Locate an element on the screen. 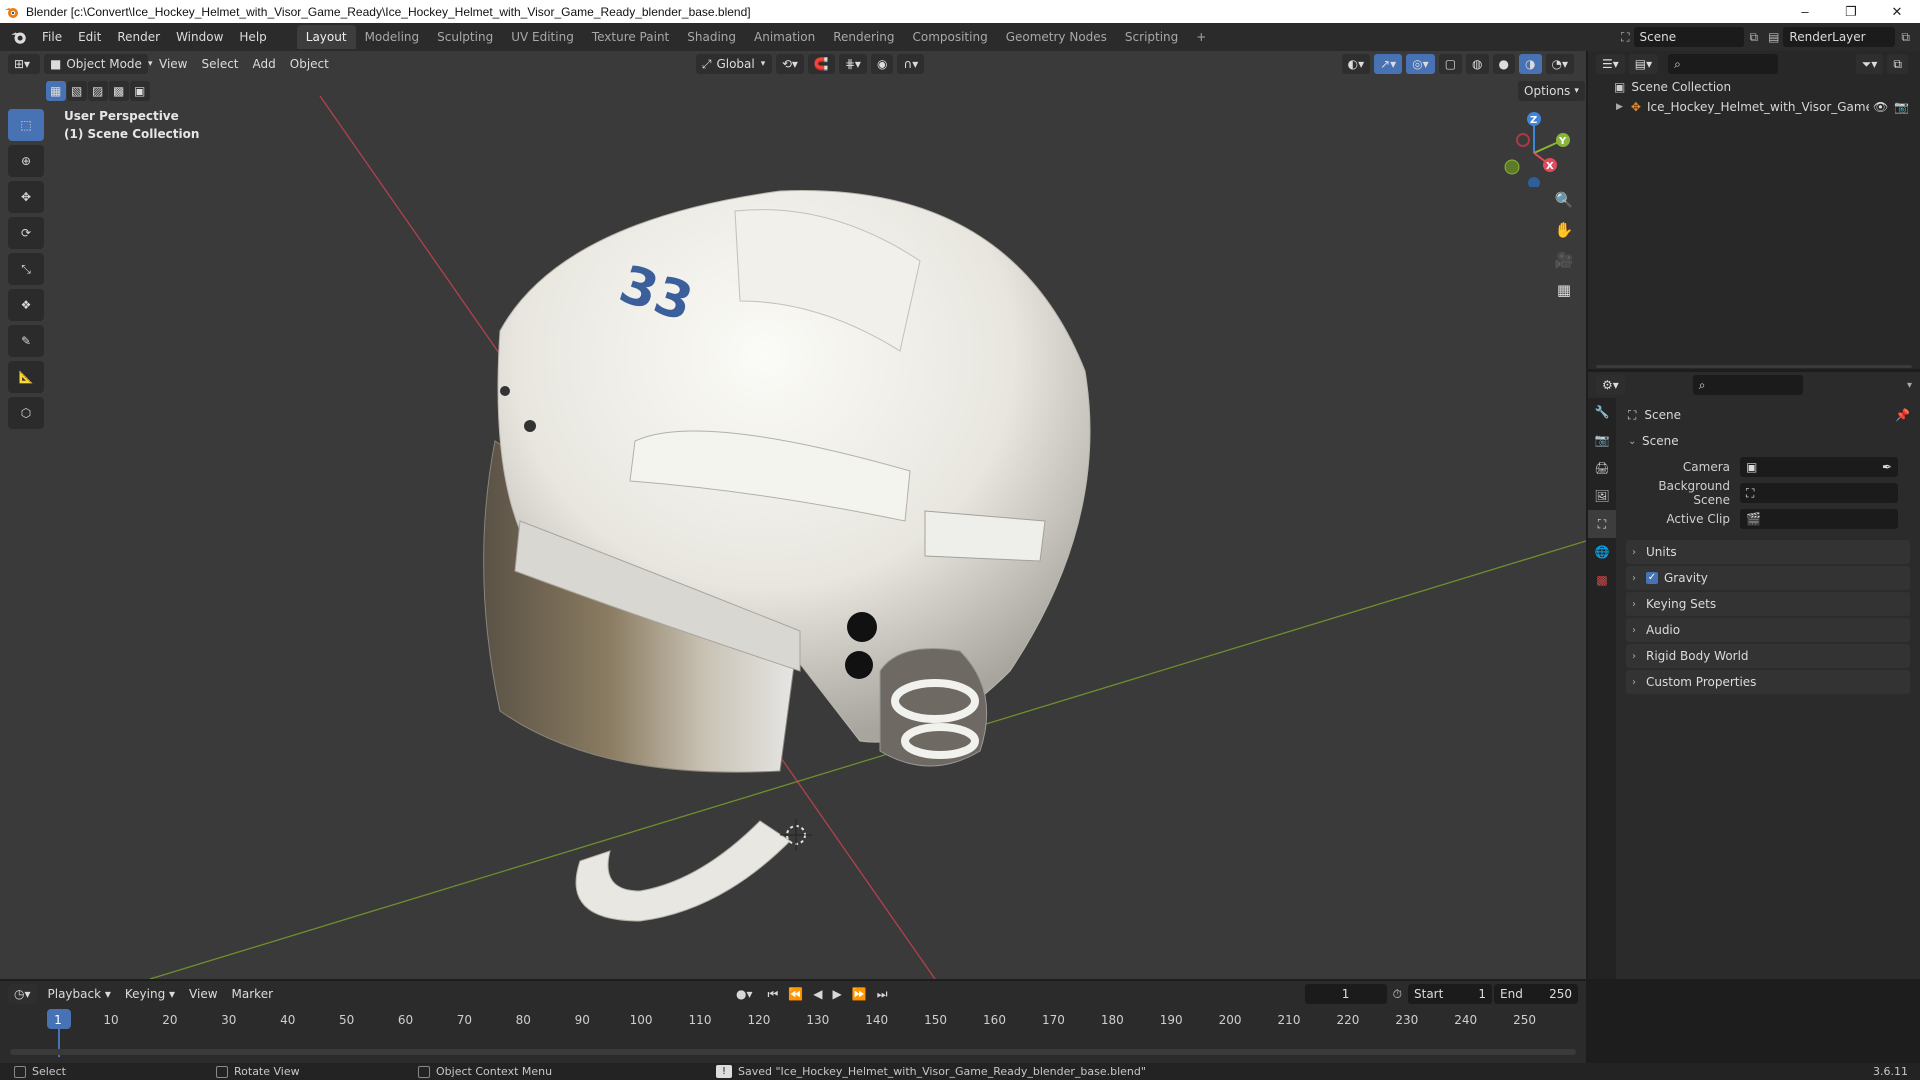 Image resolution: width=1920 pixels, height=1080 pixels. gizmo-neg-x is located at coordinates (1523, 140).